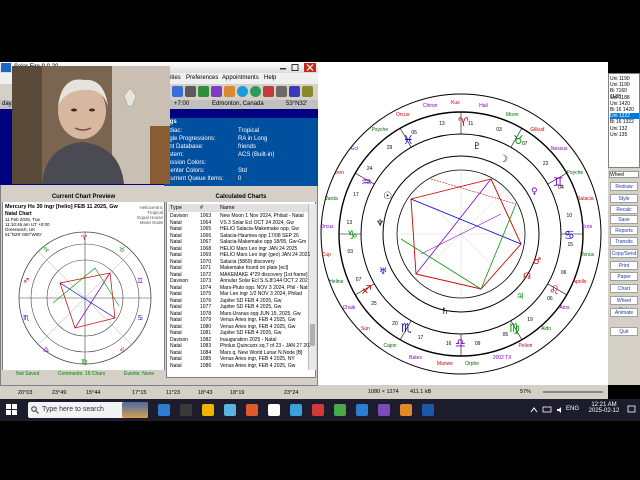  I want to click on chart-list-item: Uni 132, so click(624, 129).